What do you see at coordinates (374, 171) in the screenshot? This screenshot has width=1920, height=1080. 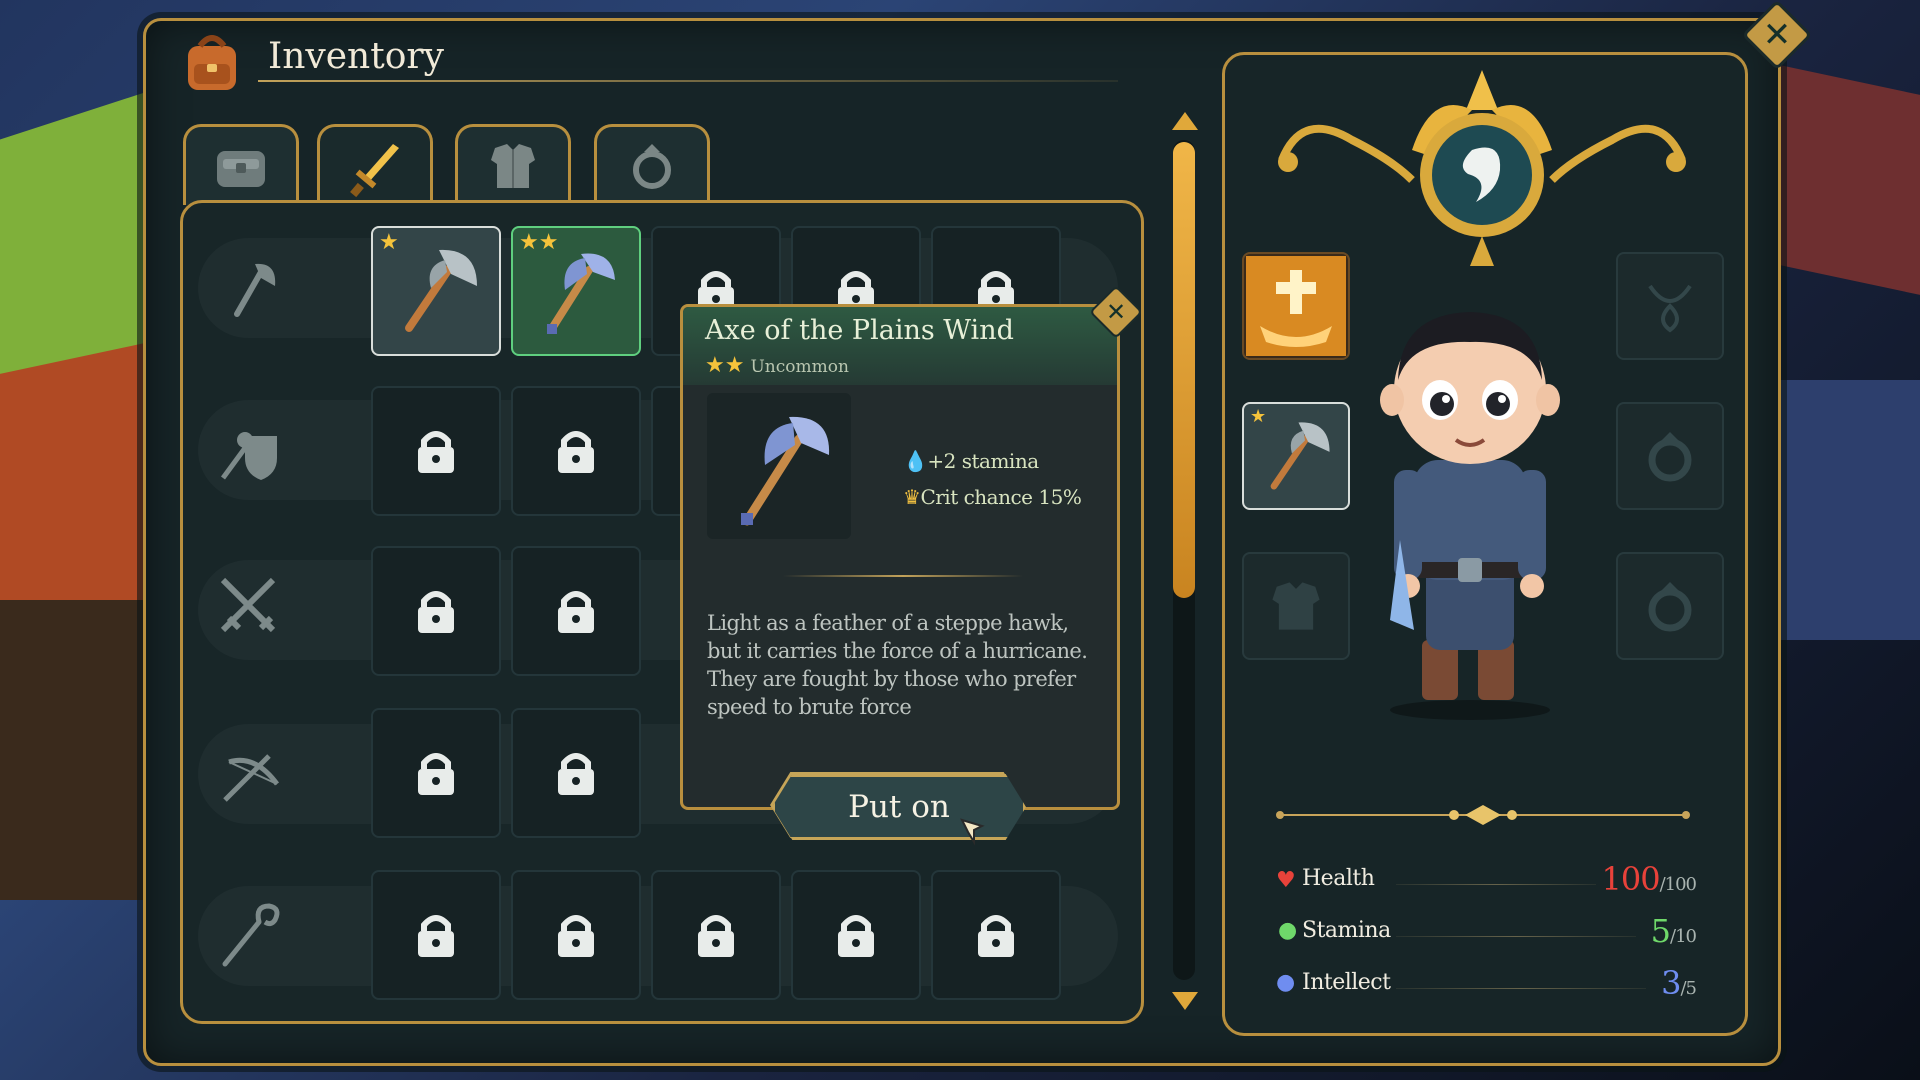 I see `sword-icon` at bounding box center [374, 171].